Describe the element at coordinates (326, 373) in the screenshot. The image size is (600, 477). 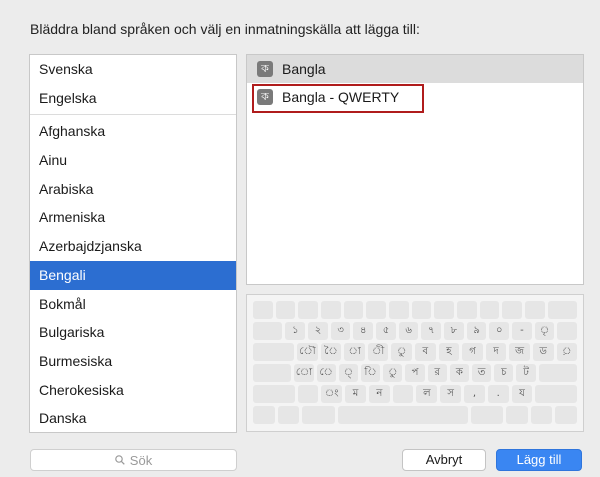
I see `keyboard-key: ে` at that location.